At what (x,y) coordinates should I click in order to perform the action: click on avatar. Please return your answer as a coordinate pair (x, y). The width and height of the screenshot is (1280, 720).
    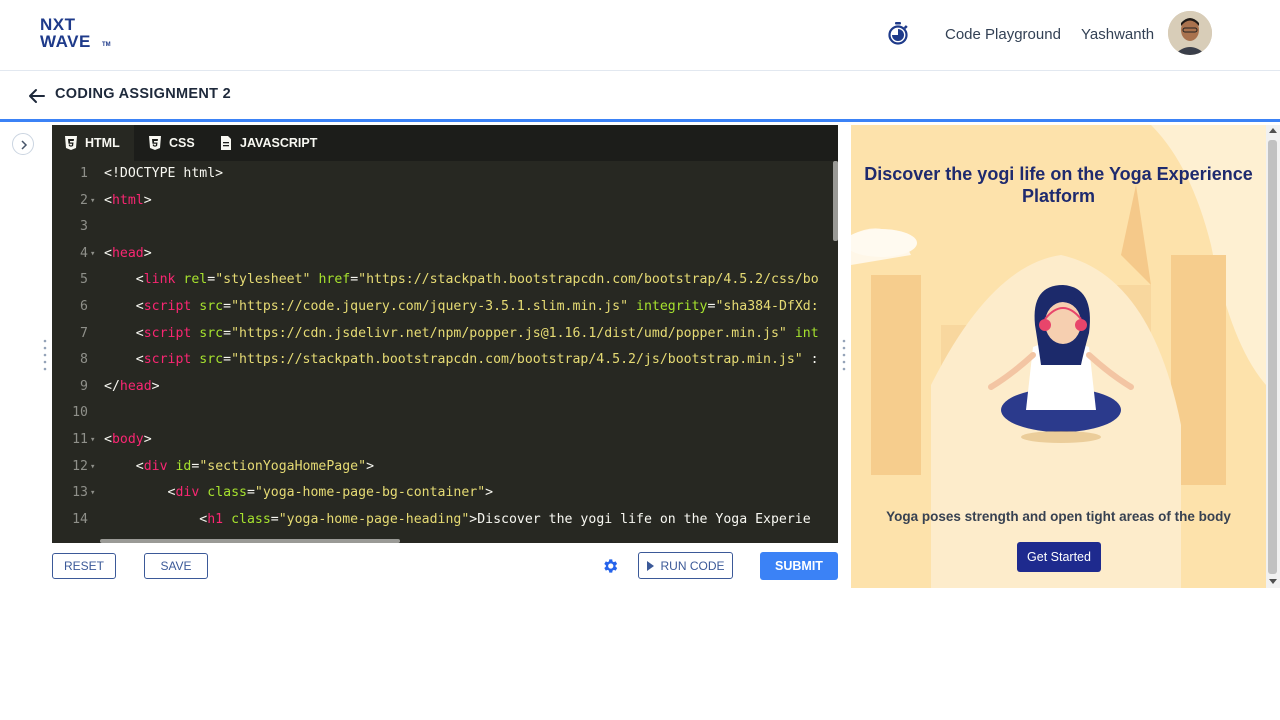
    Looking at the image, I should click on (1190, 33).